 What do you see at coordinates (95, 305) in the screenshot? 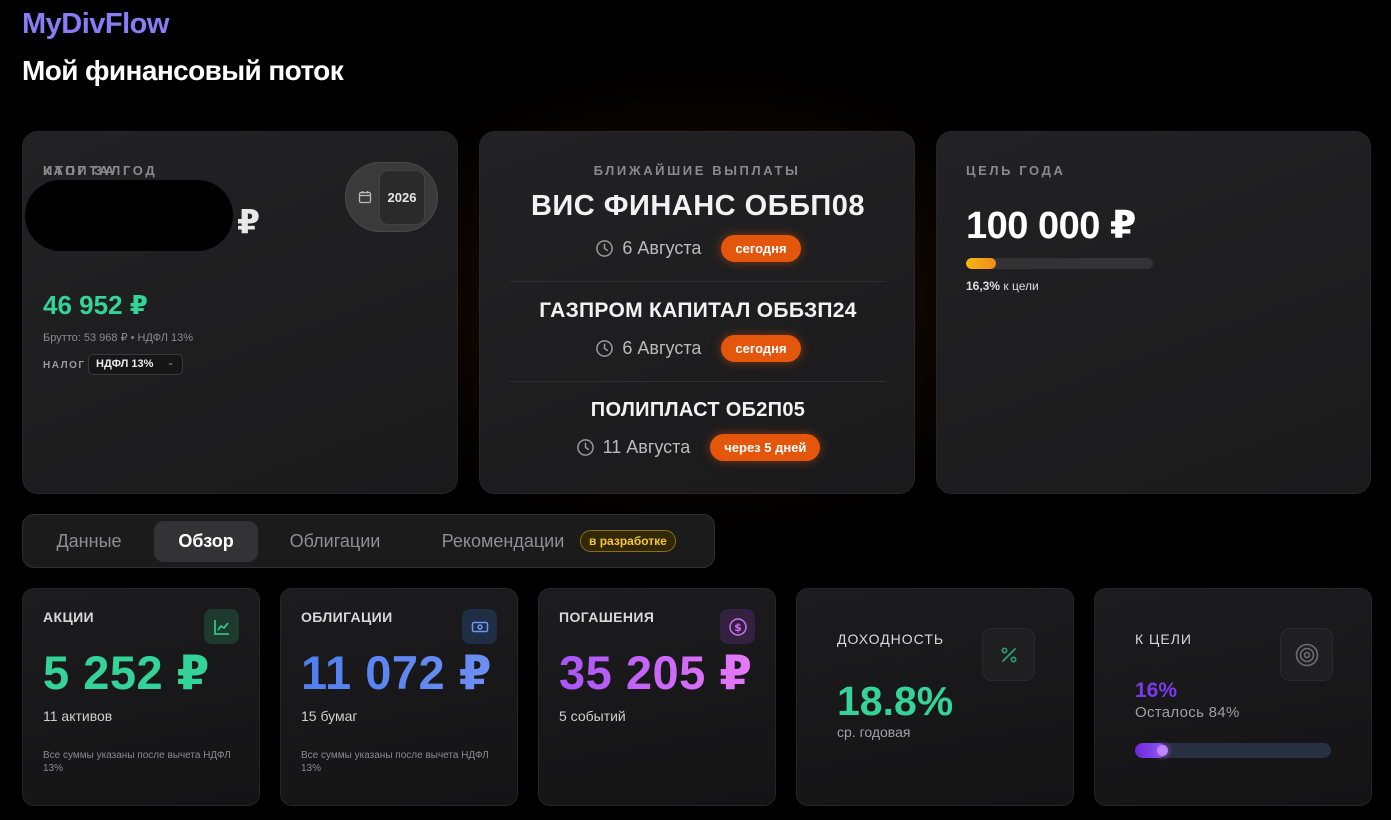
I see `year-total-value: 46 952 ₽` at bounding box center [95, 305].